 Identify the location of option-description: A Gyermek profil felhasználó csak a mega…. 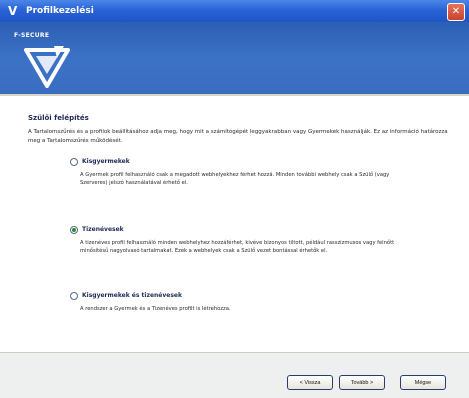
(235, 179).